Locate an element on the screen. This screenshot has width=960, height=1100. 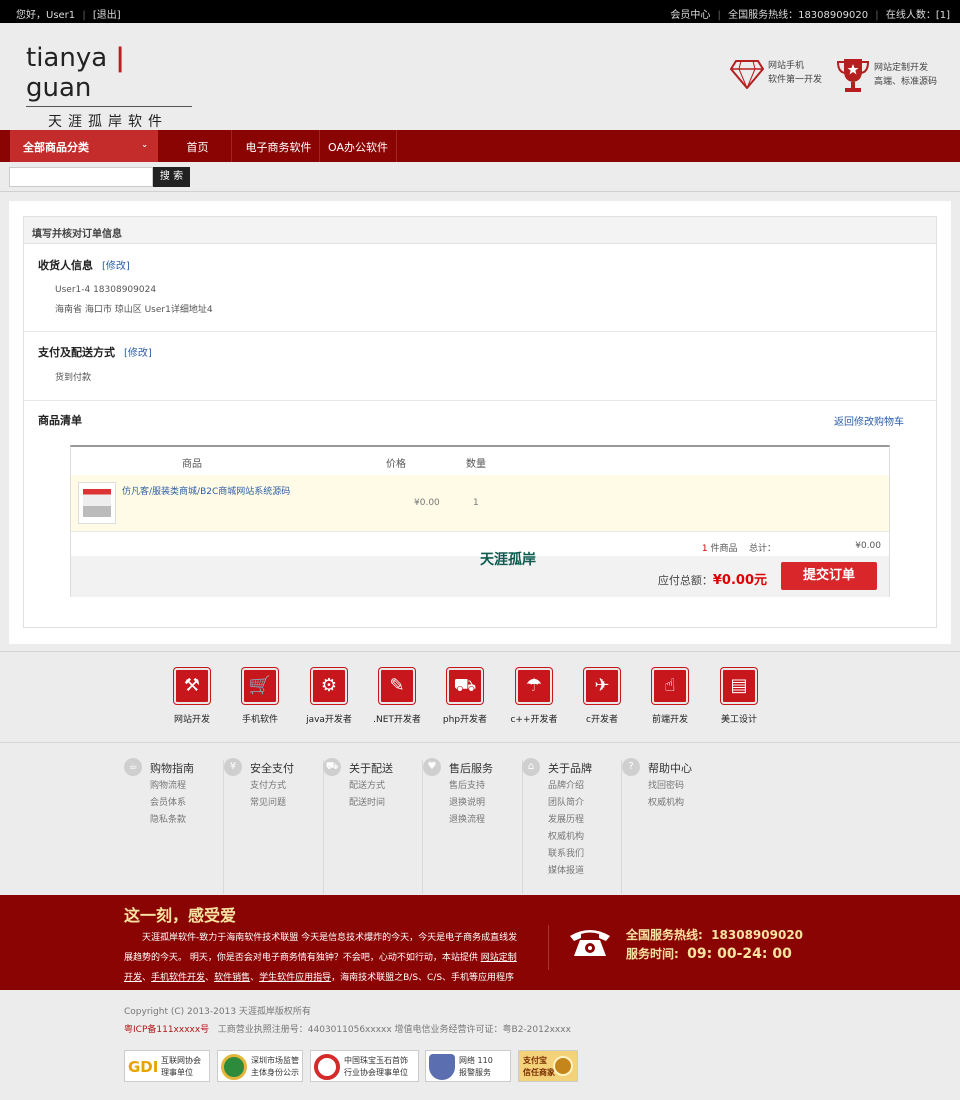
desc-link: 学生软件应用指导 is located at coordinates (295, 978).